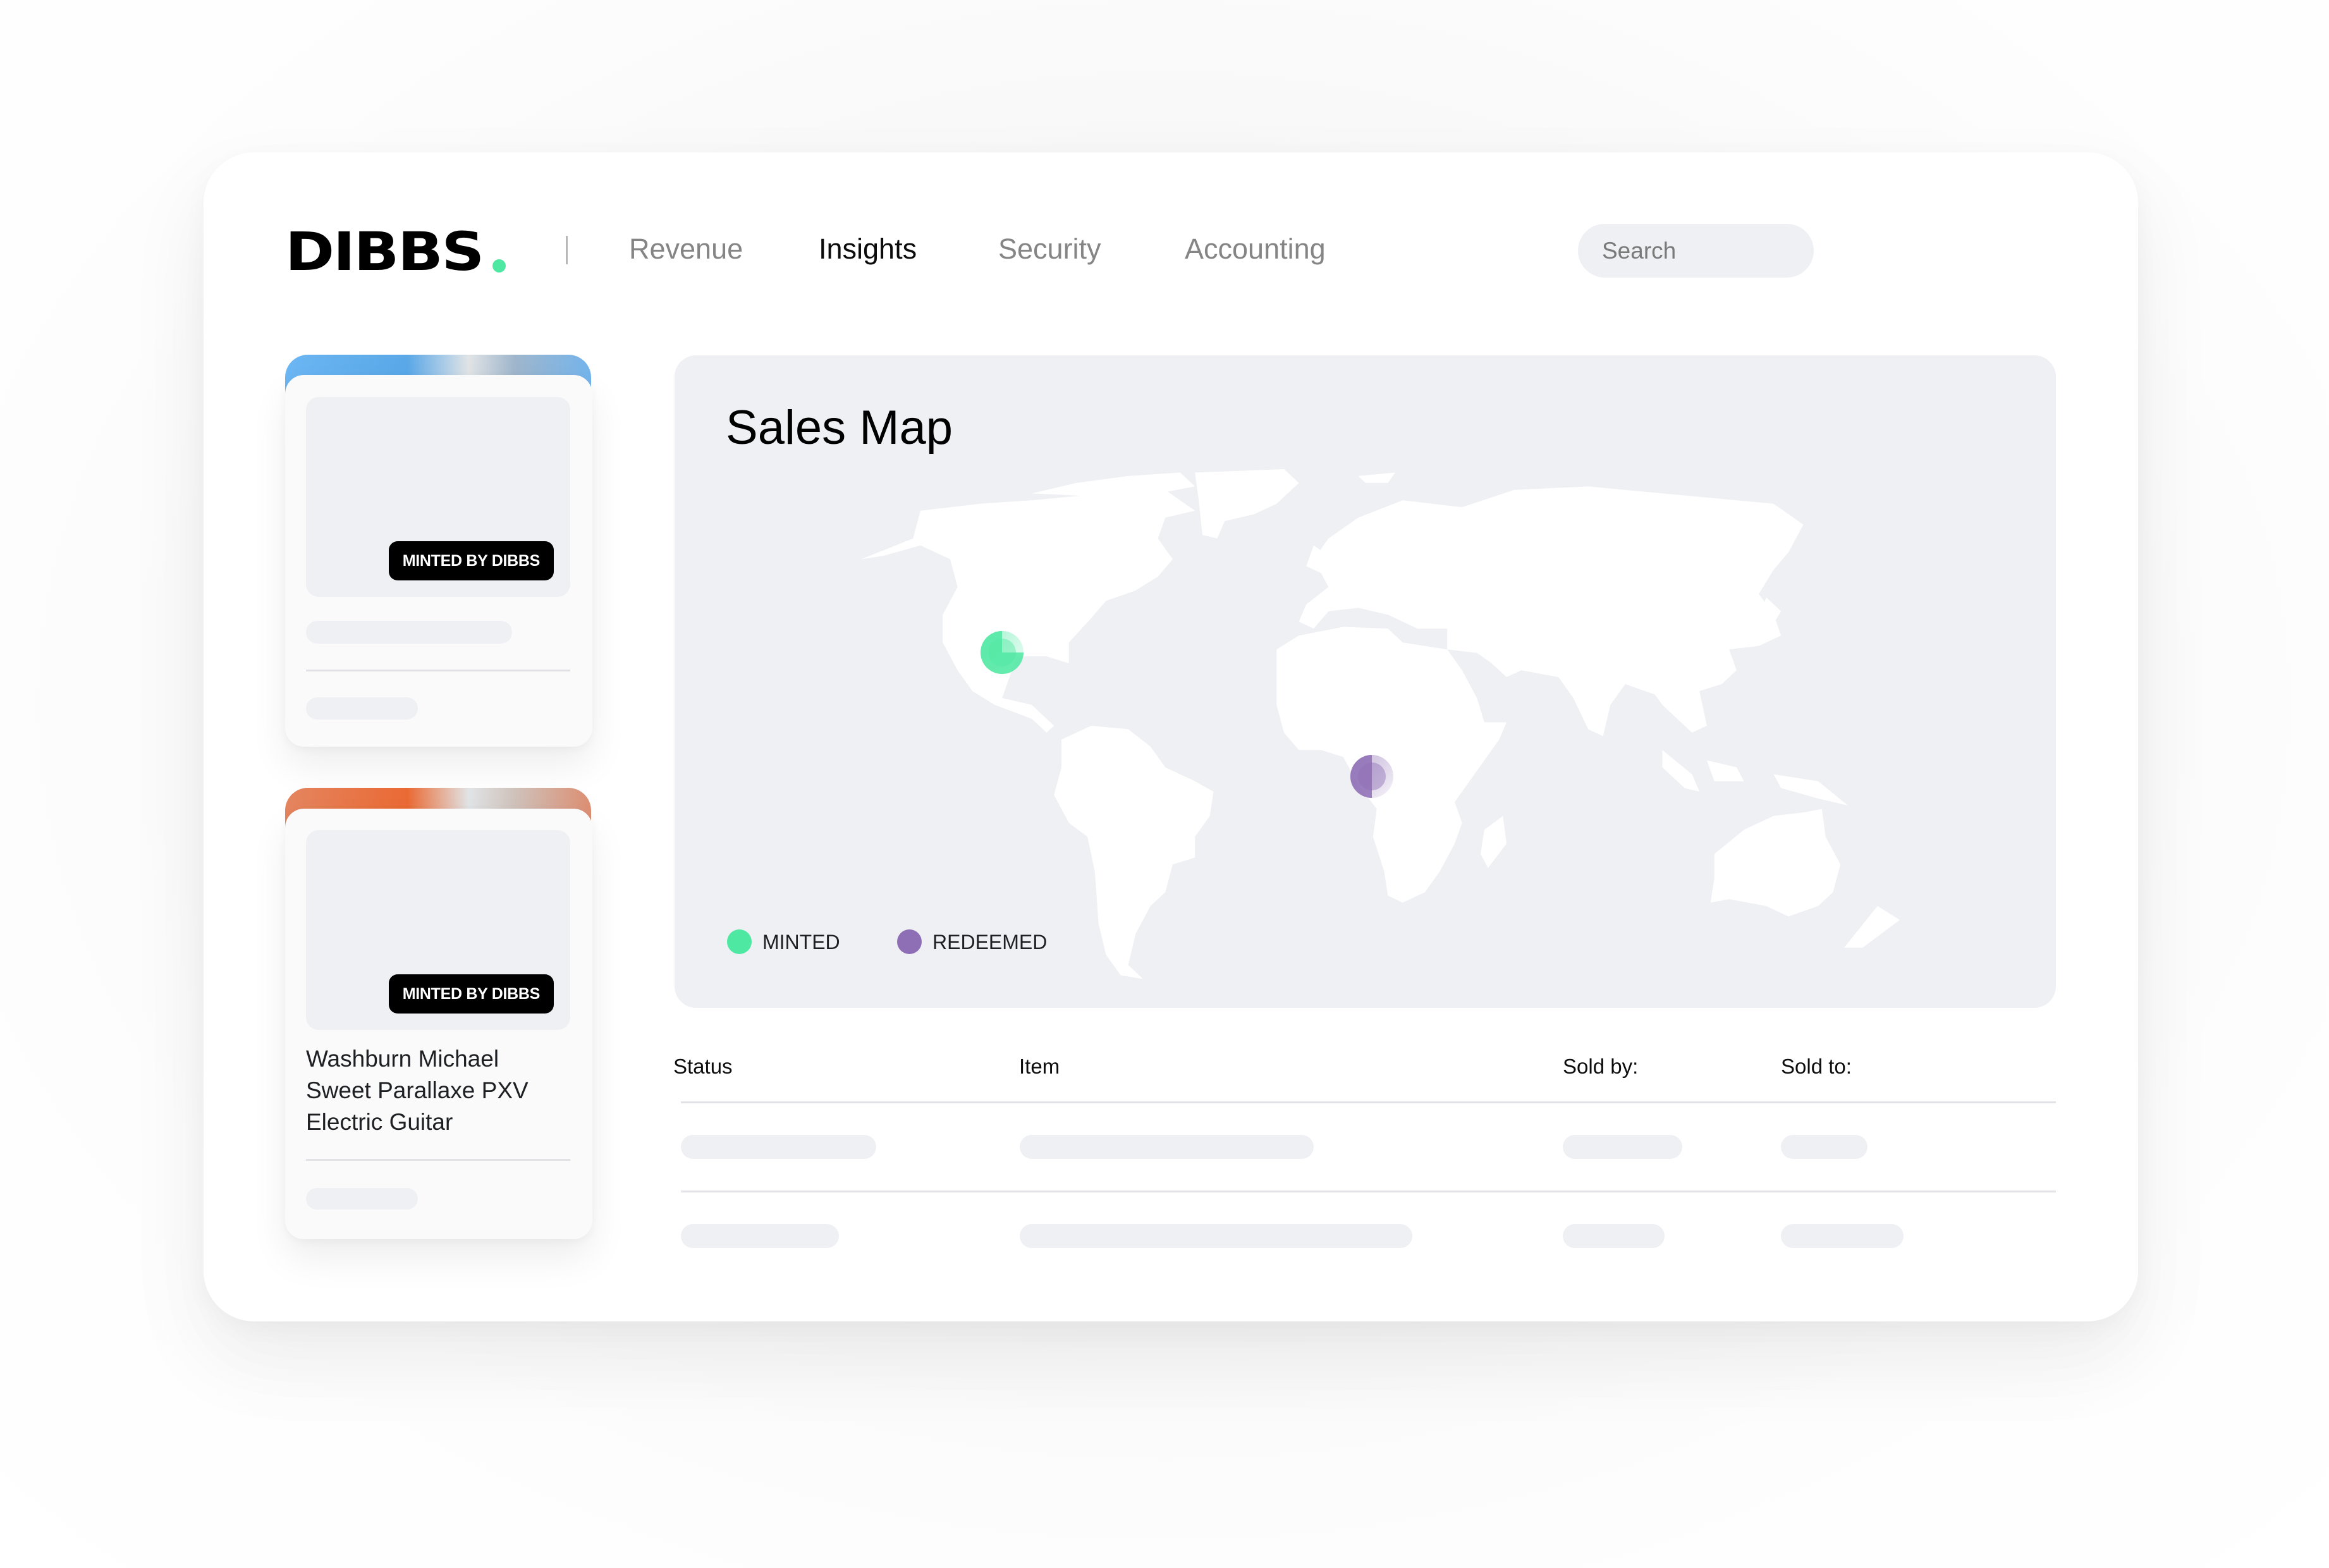 The width and height of the screenshot is (2329, 1568). I want to click on nav-tab-security: Security, so click(1049, 249).